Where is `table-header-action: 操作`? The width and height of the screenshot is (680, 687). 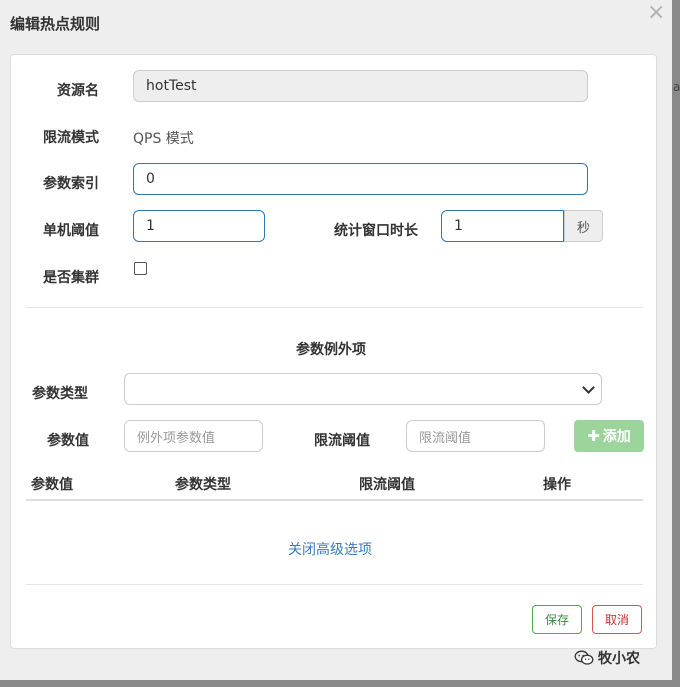 table-header-action: 操作 is located at coordinates (557, 485).